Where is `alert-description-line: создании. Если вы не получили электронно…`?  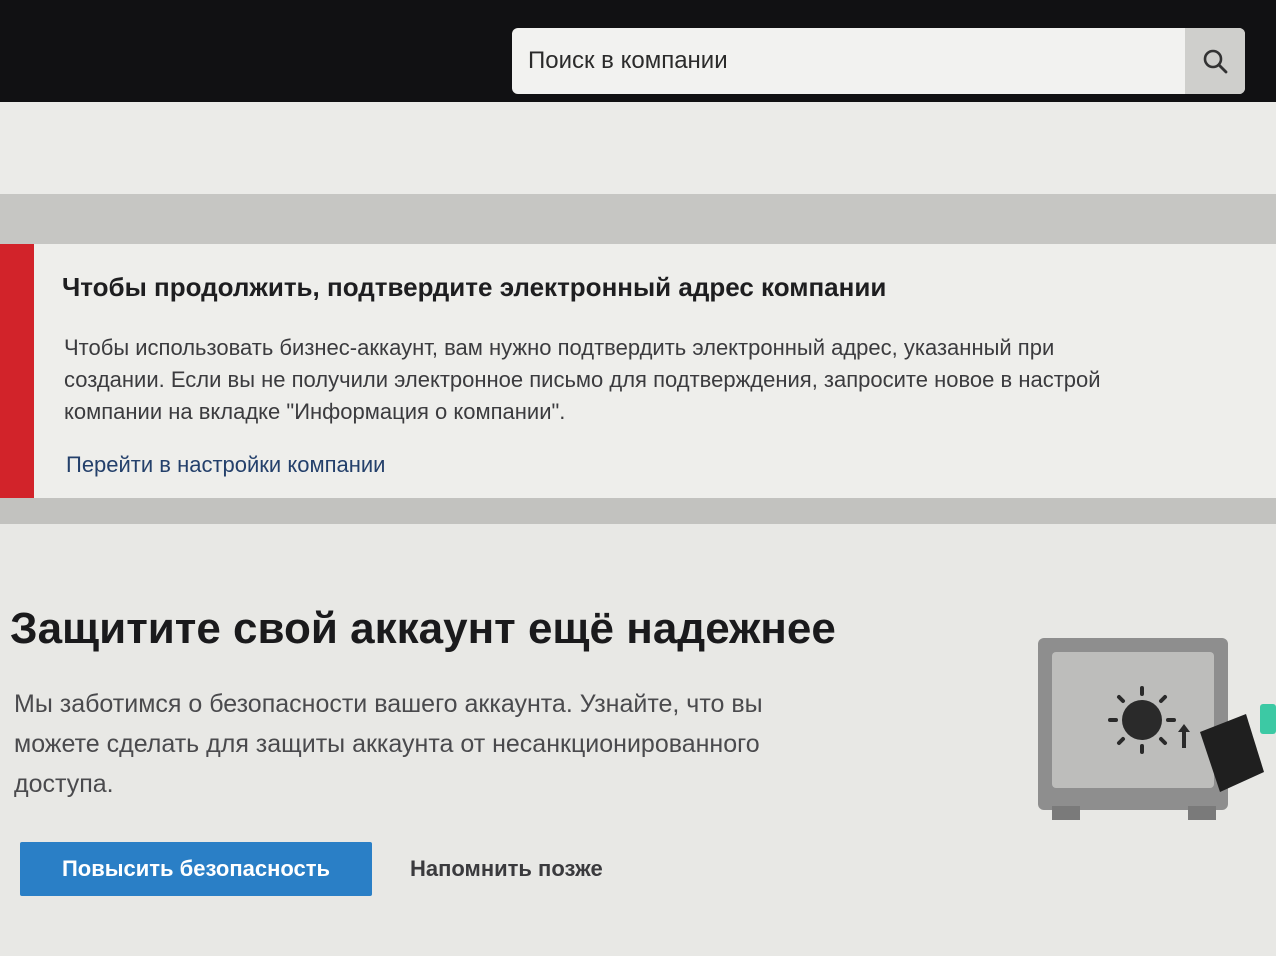 alert-description-line: создании. Если вы не получили электронно… is located at coordinates (582, 379).